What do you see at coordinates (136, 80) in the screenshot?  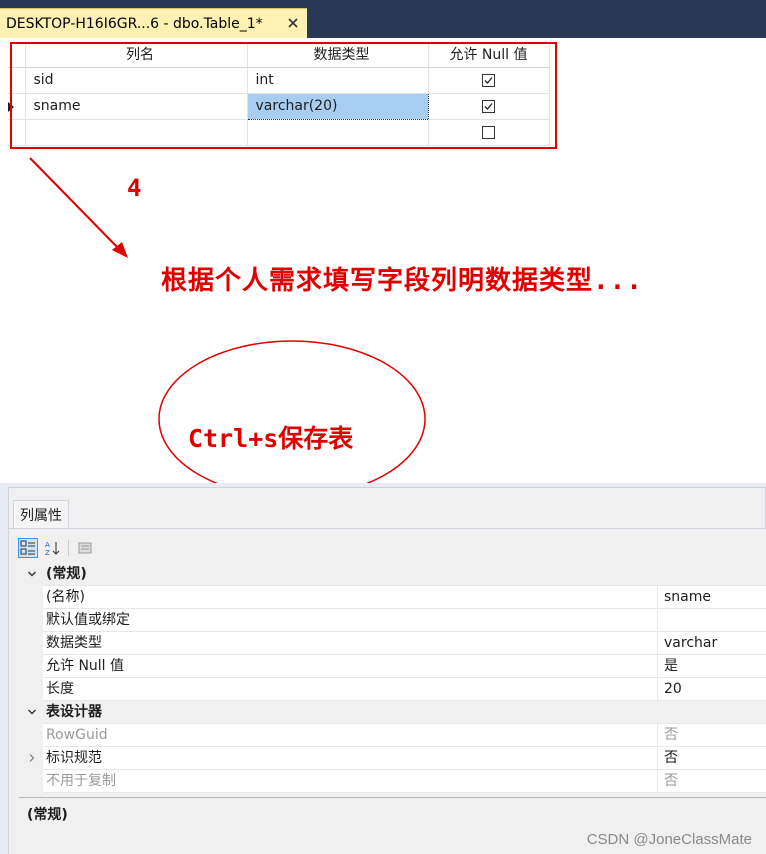 I see `column-name-cell: sid` at bounding box center [136, 80].